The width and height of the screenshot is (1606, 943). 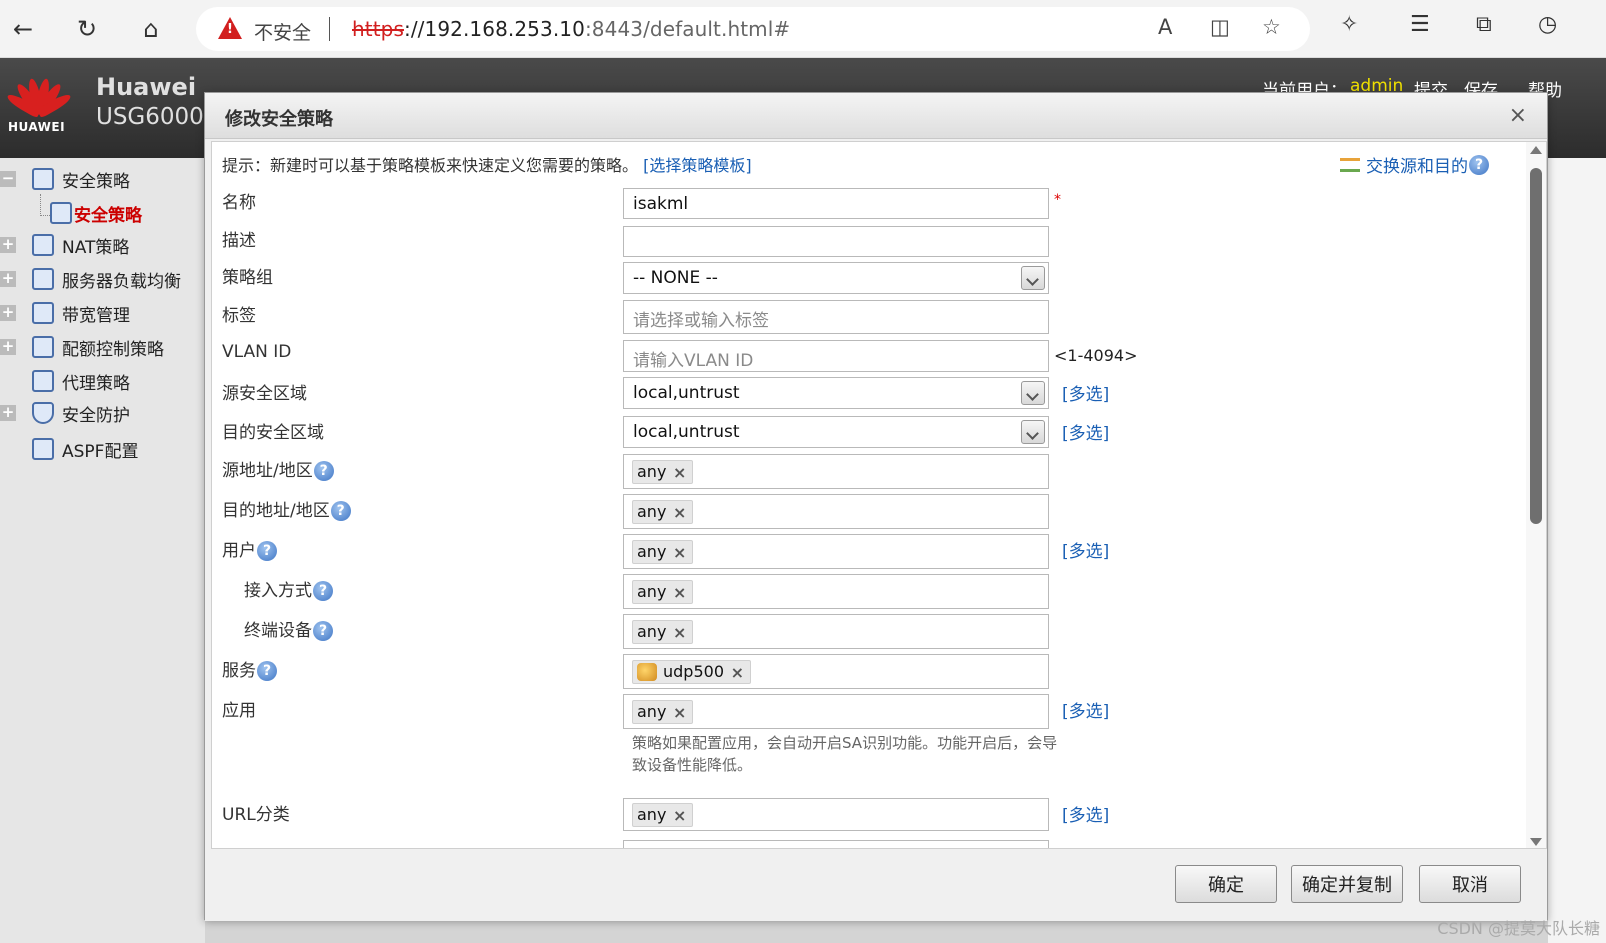 What do you see at coordinates (1165, 27) in the screenshot?
I see `read-aloud-icon: A` at bounding box center [1165, 27].